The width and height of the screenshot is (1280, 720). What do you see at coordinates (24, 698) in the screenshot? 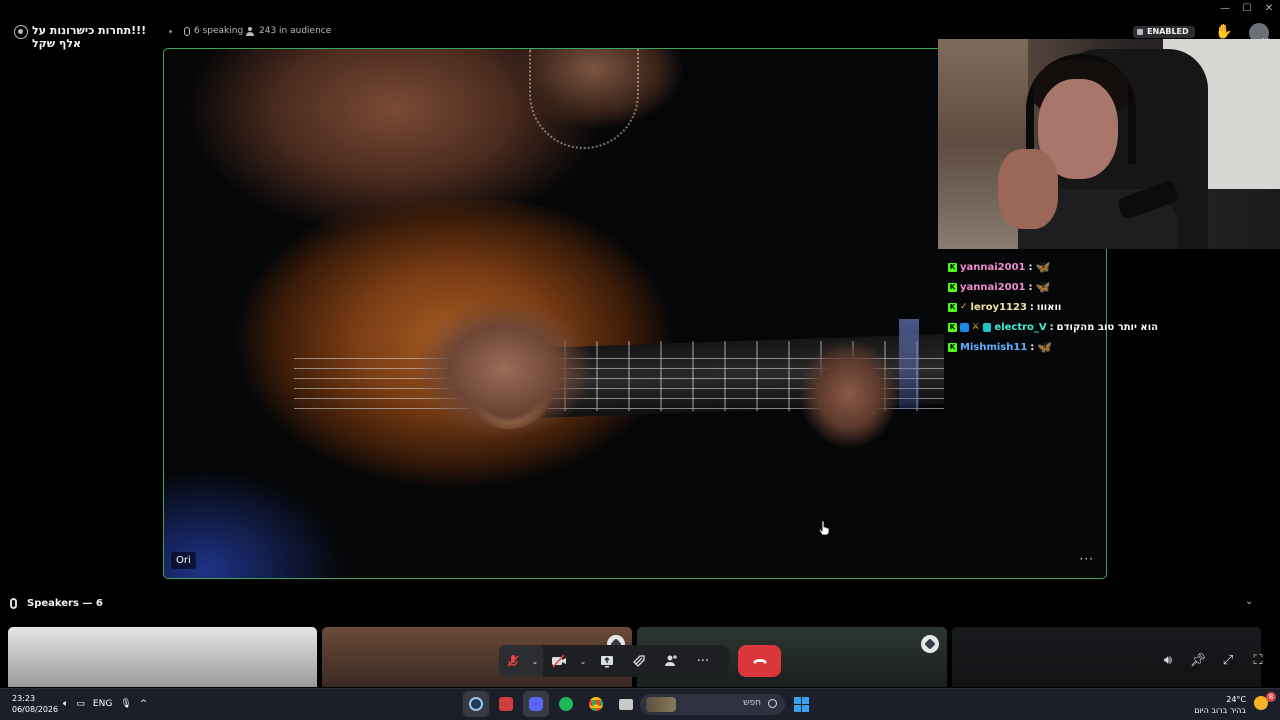
I see `clock-time: 23:23` at bounding box center [24, 698].